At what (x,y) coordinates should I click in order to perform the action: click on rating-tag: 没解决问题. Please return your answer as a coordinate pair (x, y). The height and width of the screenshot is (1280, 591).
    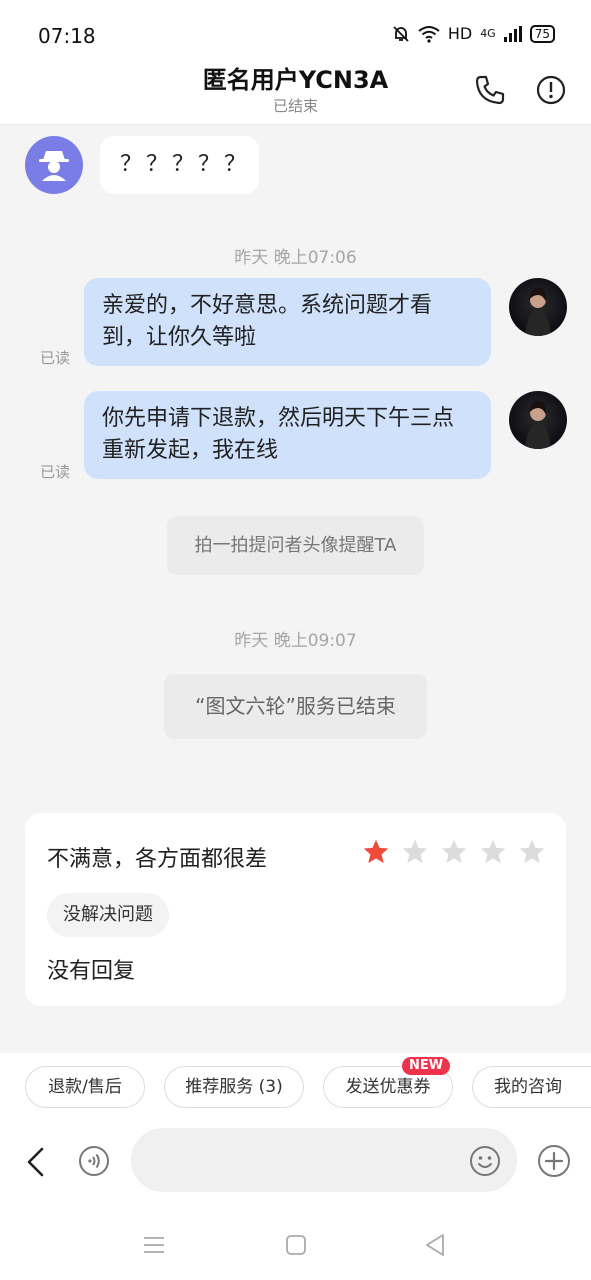
    Looking at the image, I should click on (108, 915).